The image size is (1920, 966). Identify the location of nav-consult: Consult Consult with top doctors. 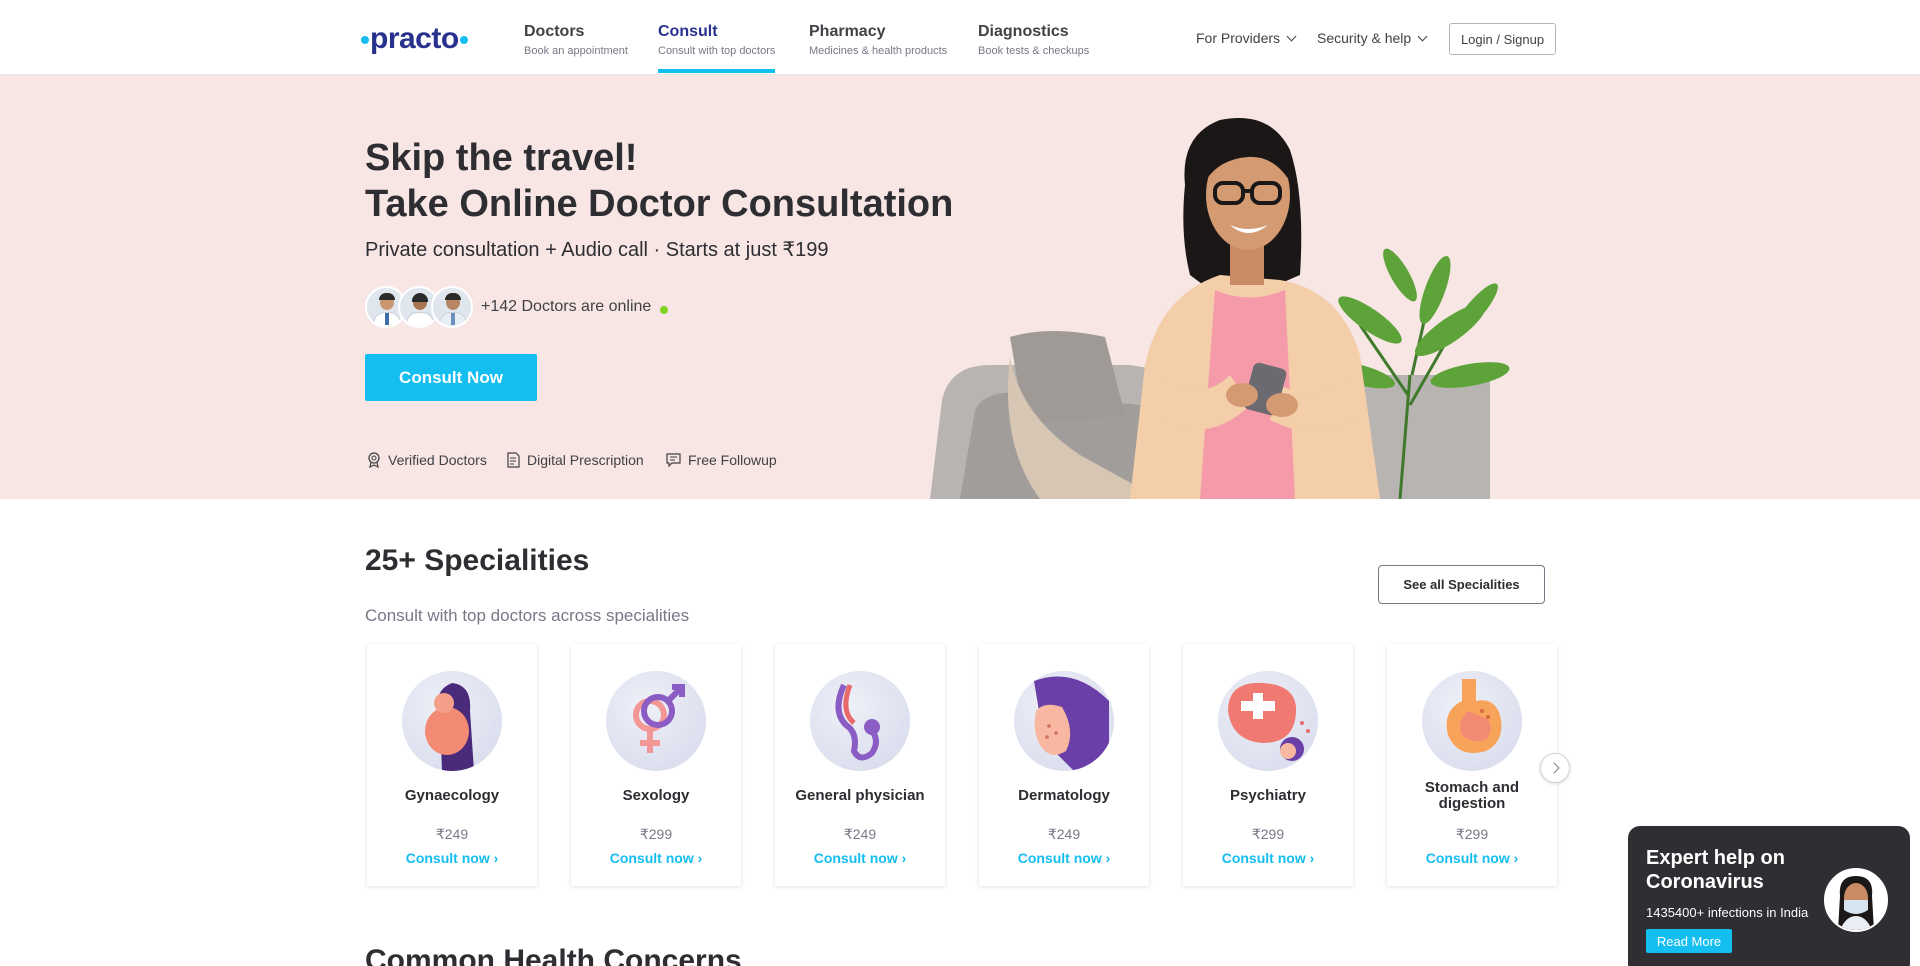
(717, 48).